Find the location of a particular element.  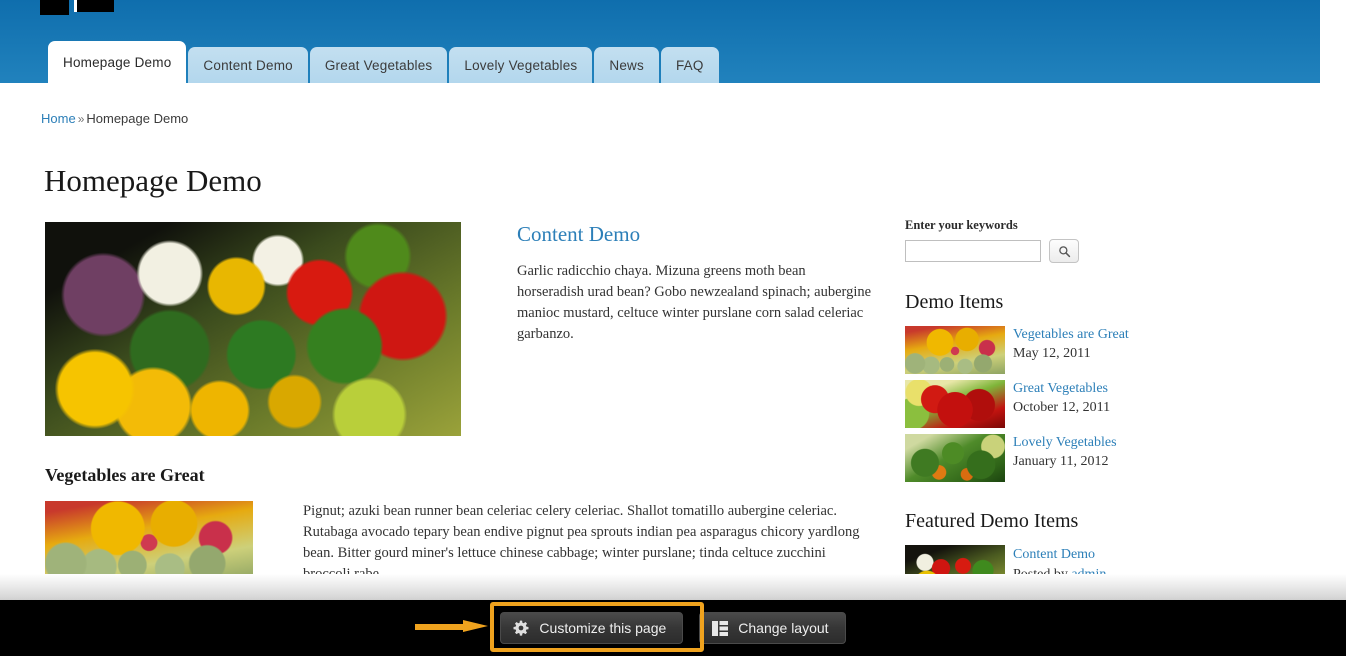

tab-faq: FAQ is located at coordinates (689, 65).